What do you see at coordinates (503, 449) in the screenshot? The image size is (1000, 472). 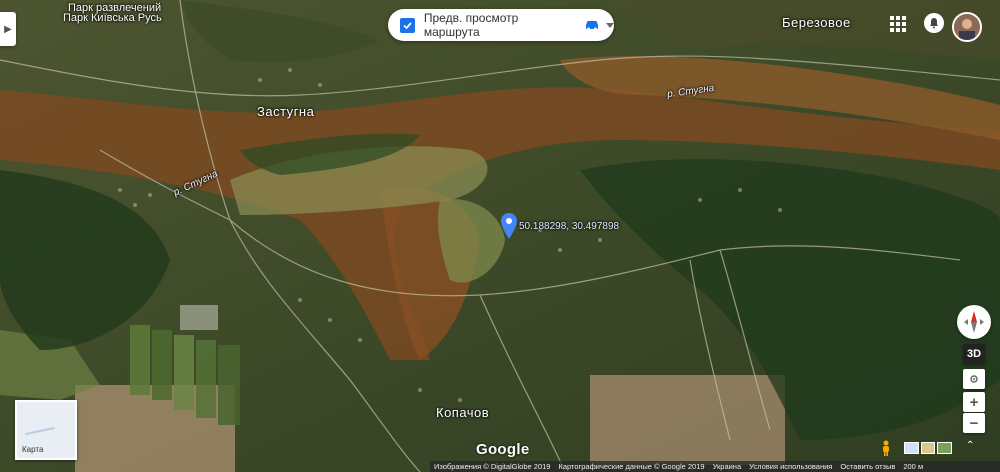 I see `google-logo: Google` at bounding box center [503, 449].